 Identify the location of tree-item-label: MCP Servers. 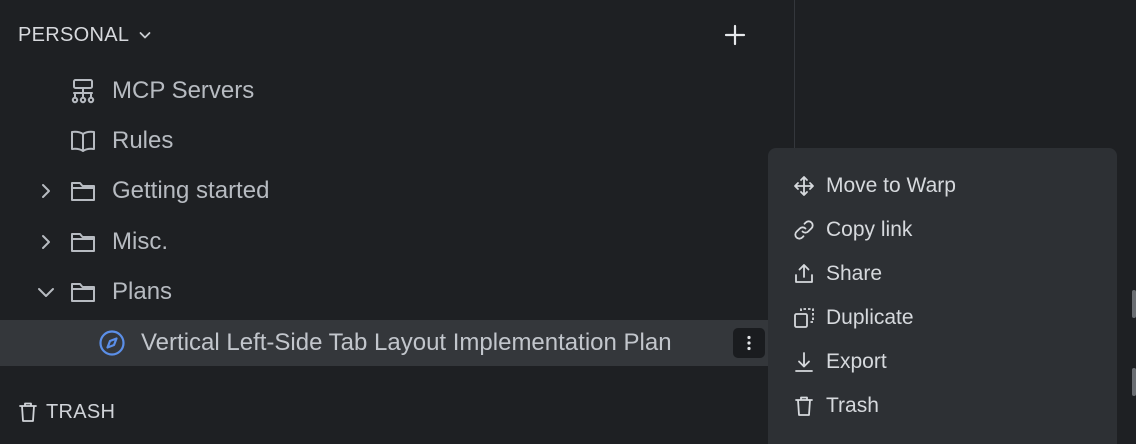
(183, 90).